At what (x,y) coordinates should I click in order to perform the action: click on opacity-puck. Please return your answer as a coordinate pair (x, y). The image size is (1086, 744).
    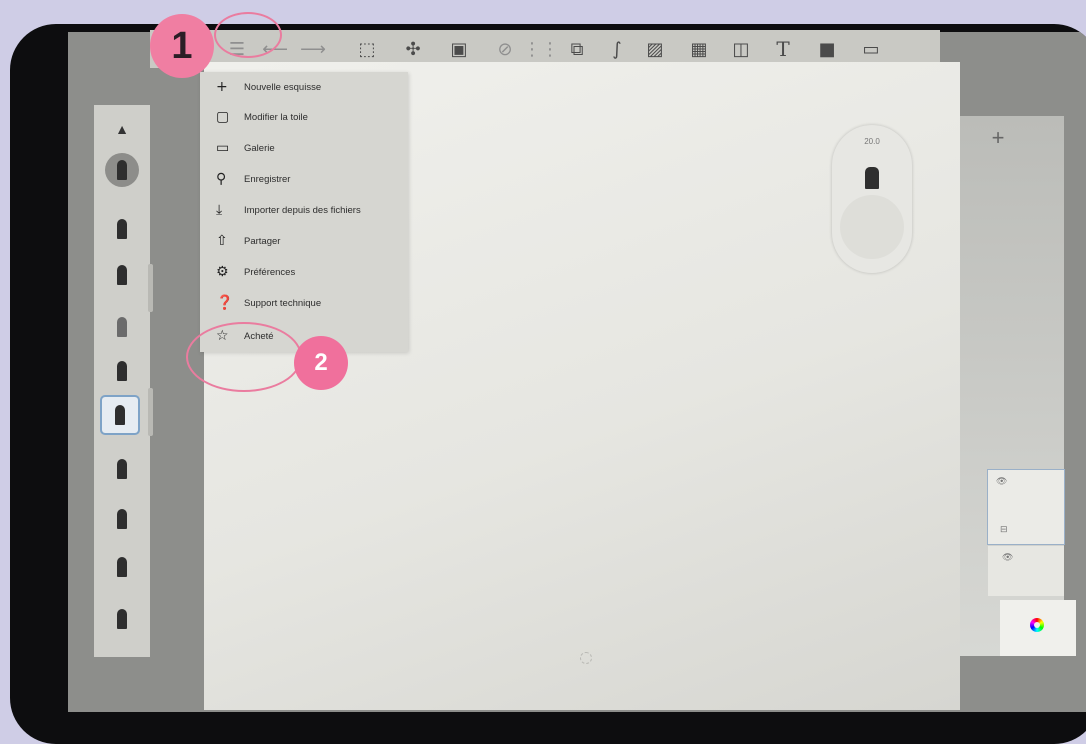
    Looking at the image, I should click on (872, 227).